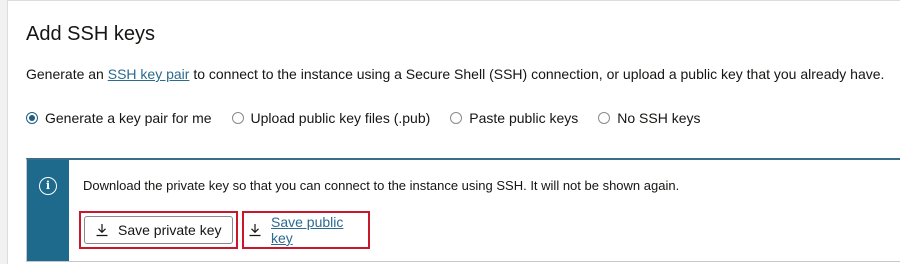 Image resolution: width=900 pixels, height=264 pixels. I want to click on section-title: Add SSH keys, so click(90, 34).